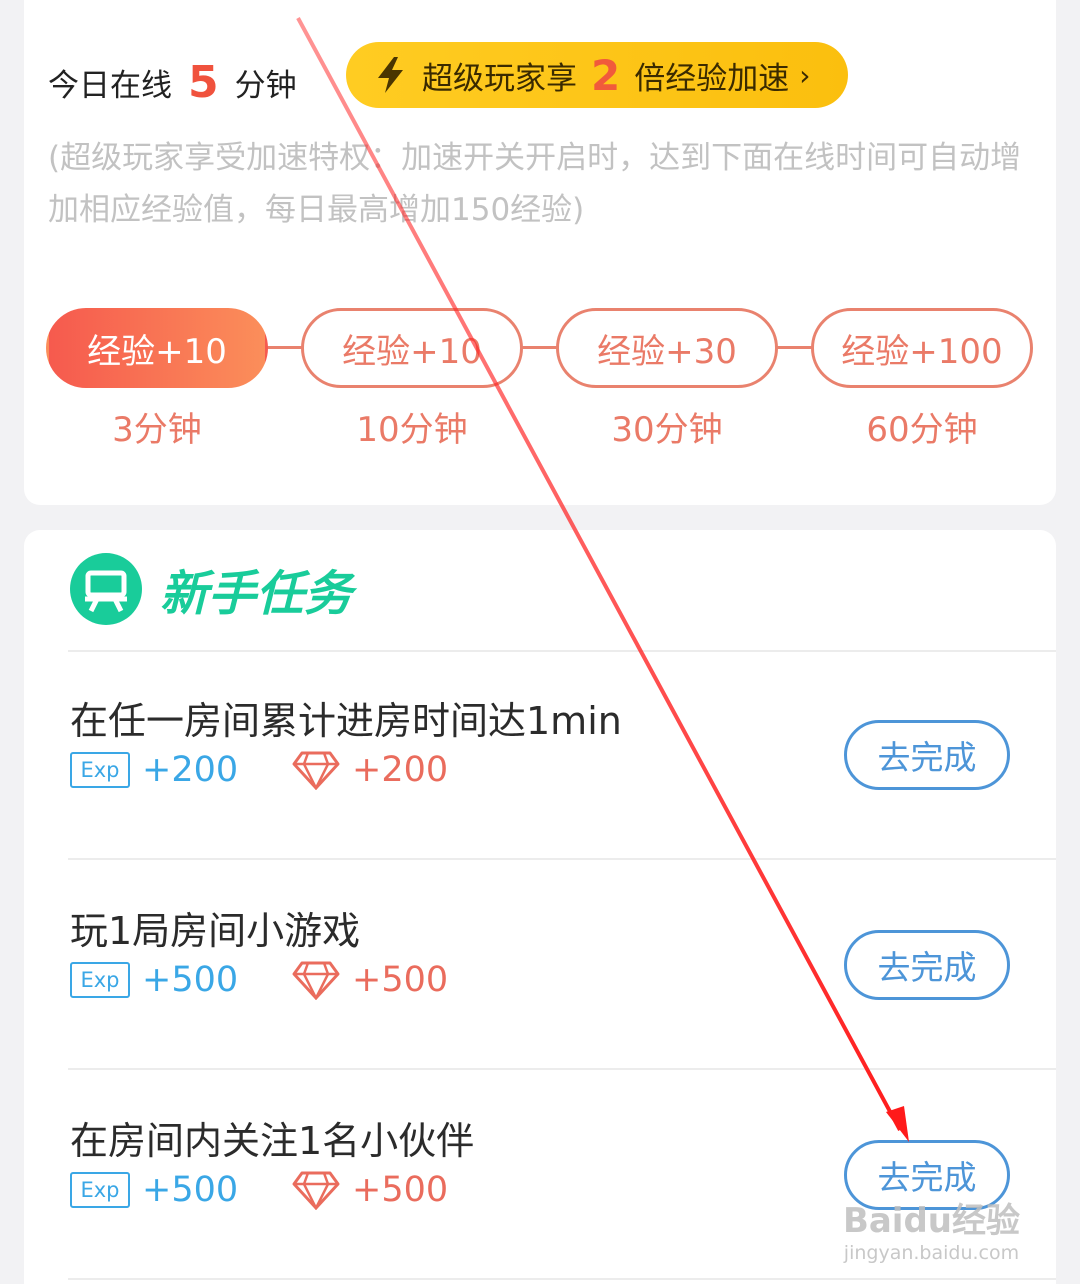  Describe the element at coordinates (667, 430) in the screenshot. I see `exp-step-time-3: 30分钟` at that location.